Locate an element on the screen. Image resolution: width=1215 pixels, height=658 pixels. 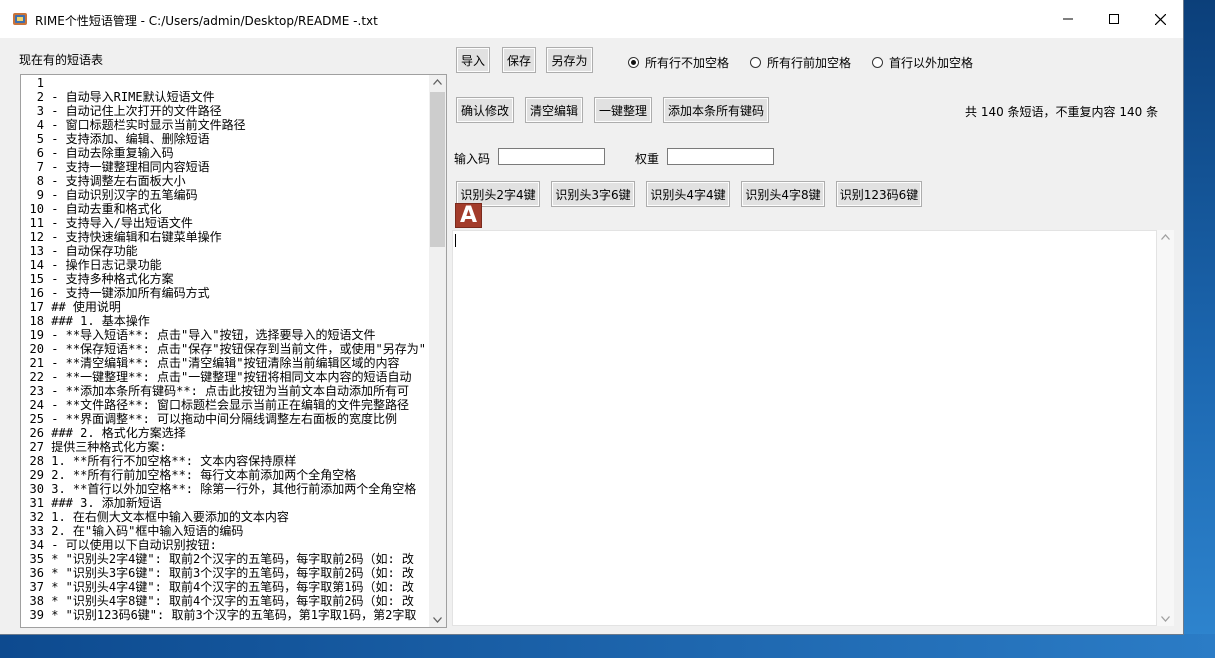
recognize-3-6-button: 识别头3字6键 is located at coordinates (593, 194).